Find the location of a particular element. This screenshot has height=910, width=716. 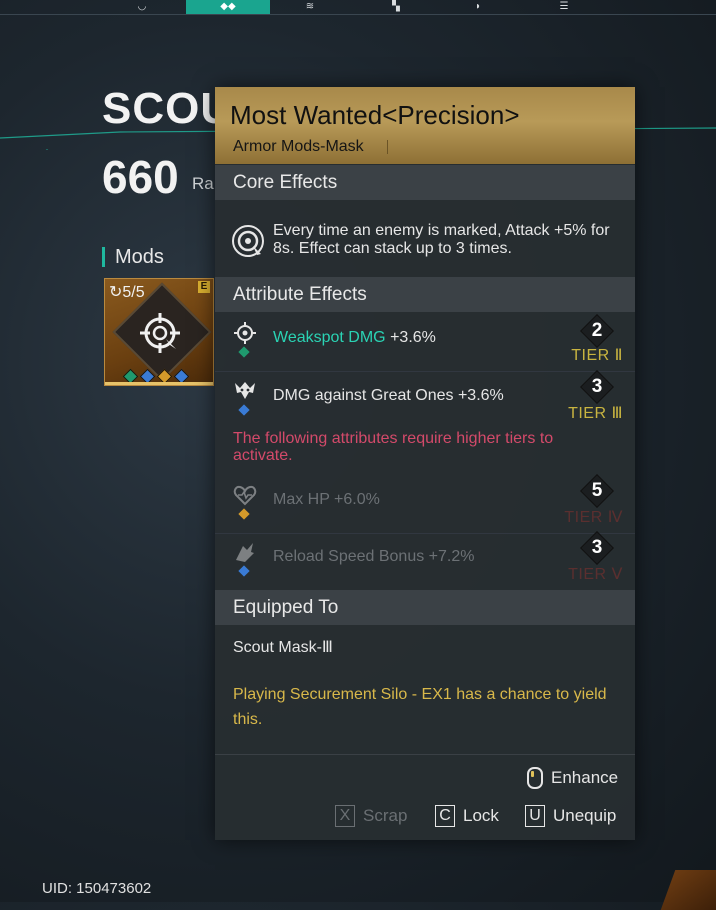

enhance-label: Enhance is located at coordinates (585, 777).